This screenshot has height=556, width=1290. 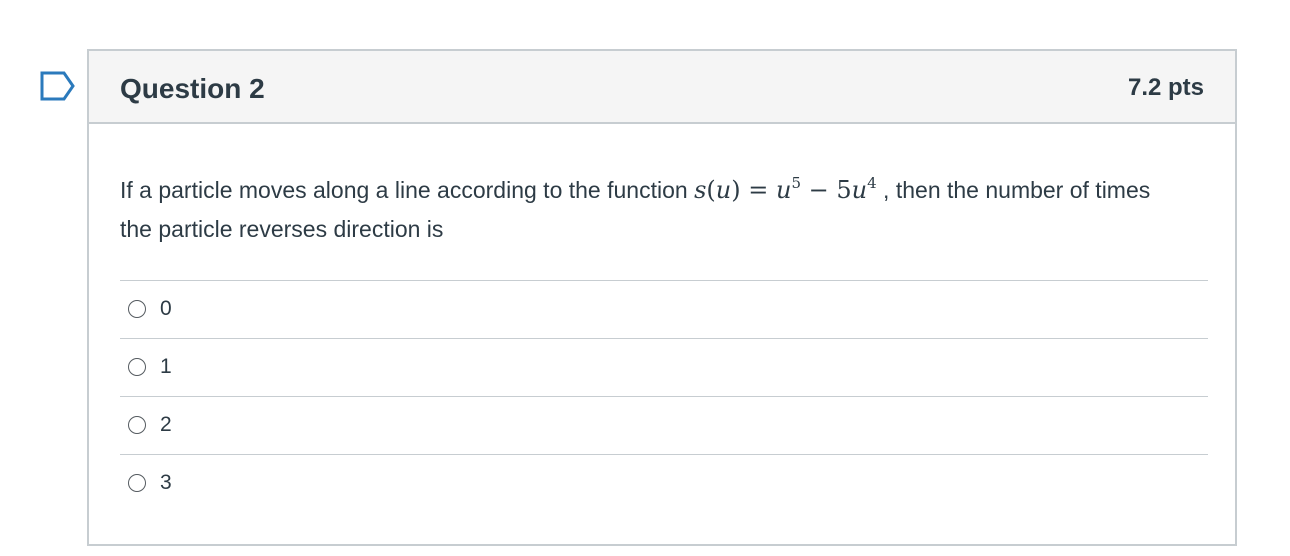 I want to click on math-term1-base: u, so click(x=783, y=190).